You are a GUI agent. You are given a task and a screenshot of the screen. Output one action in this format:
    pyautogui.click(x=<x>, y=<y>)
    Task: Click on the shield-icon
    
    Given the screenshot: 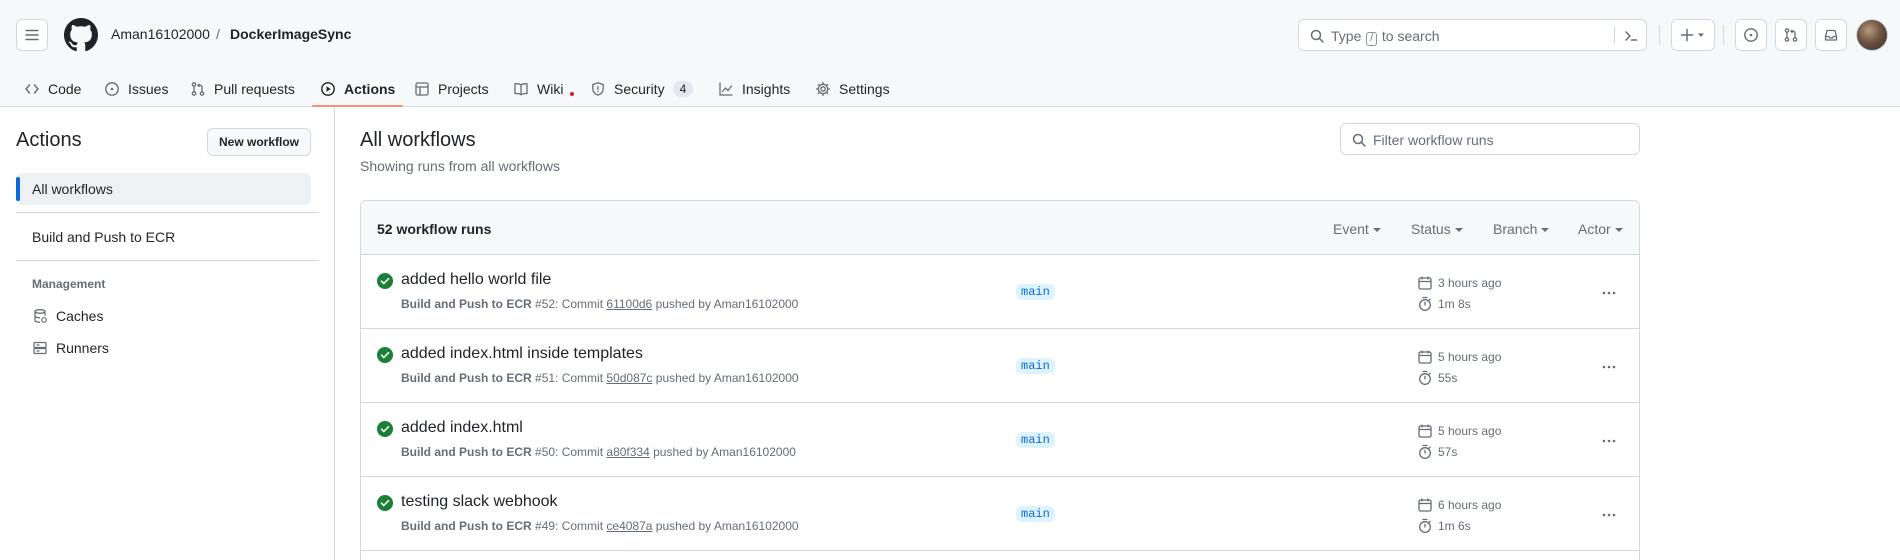 What is the action you would take?
    pyautogui.click(x=598, y=88)
    